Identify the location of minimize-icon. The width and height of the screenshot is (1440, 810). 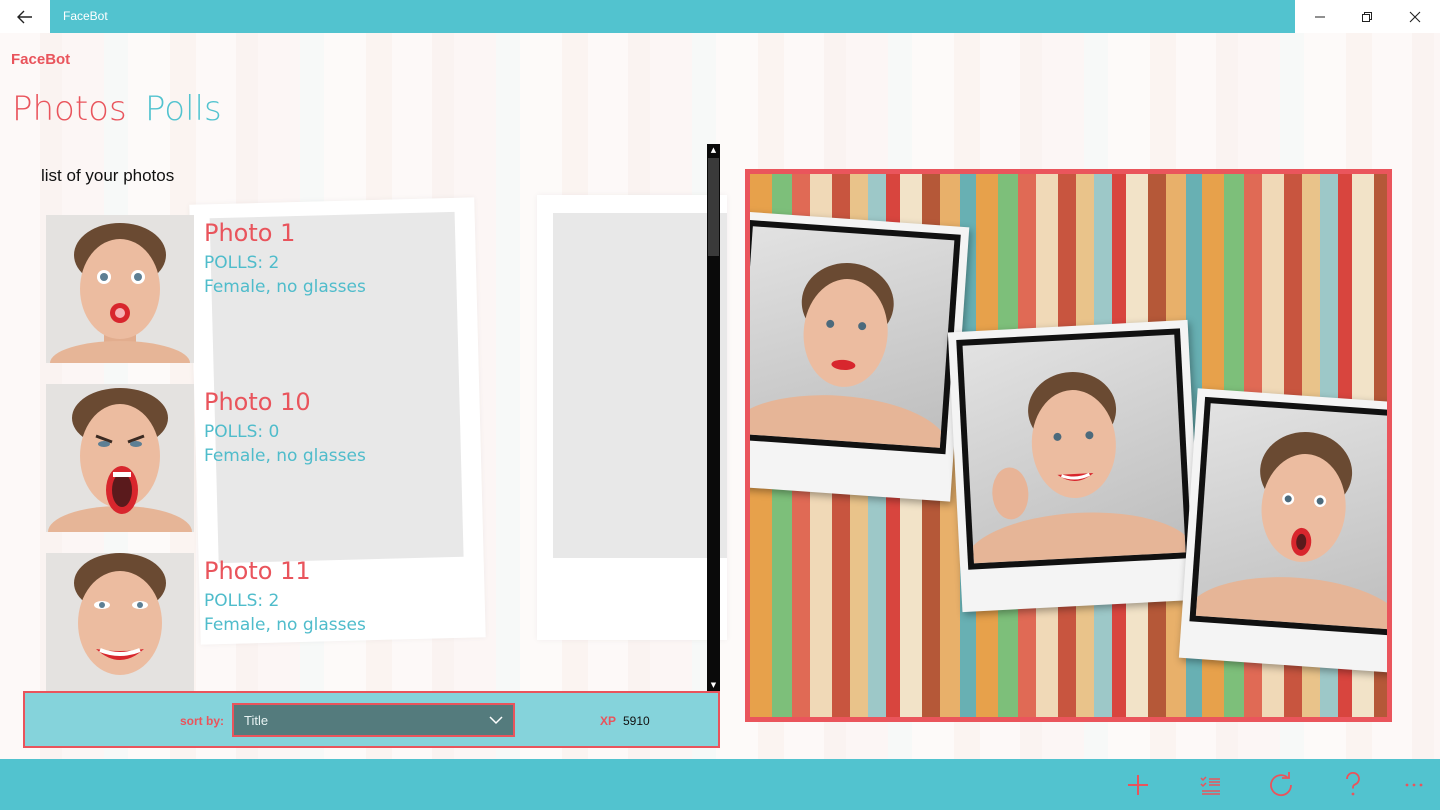
(1320, 16).